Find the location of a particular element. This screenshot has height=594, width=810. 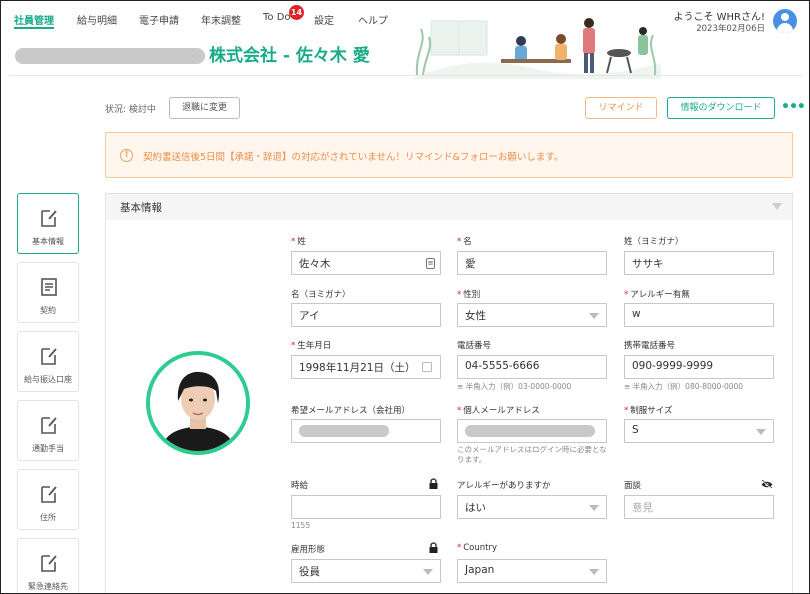

mobile-hint: ≡ 半角入力（例）080-8000-0000 is located at coordinates (684, 386).